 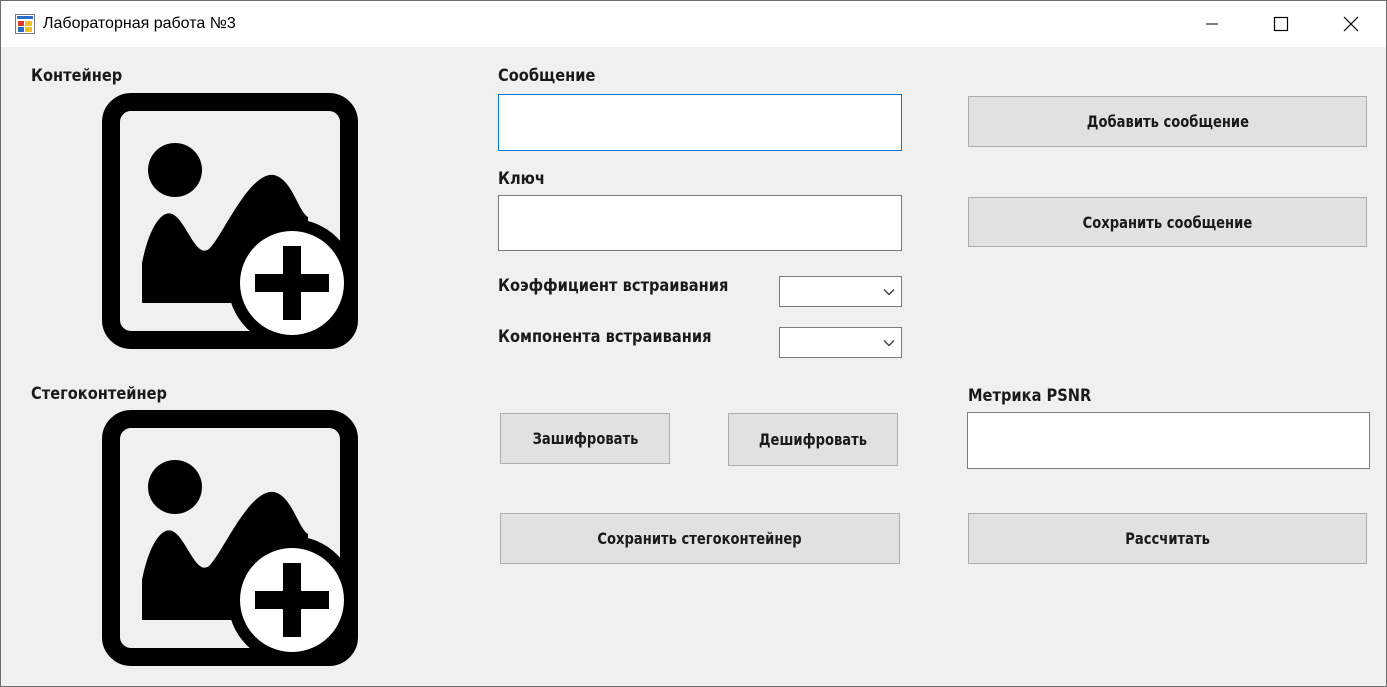 I want to click on encrypt-button-label: Зашифровать, so click(x=585, y=438).